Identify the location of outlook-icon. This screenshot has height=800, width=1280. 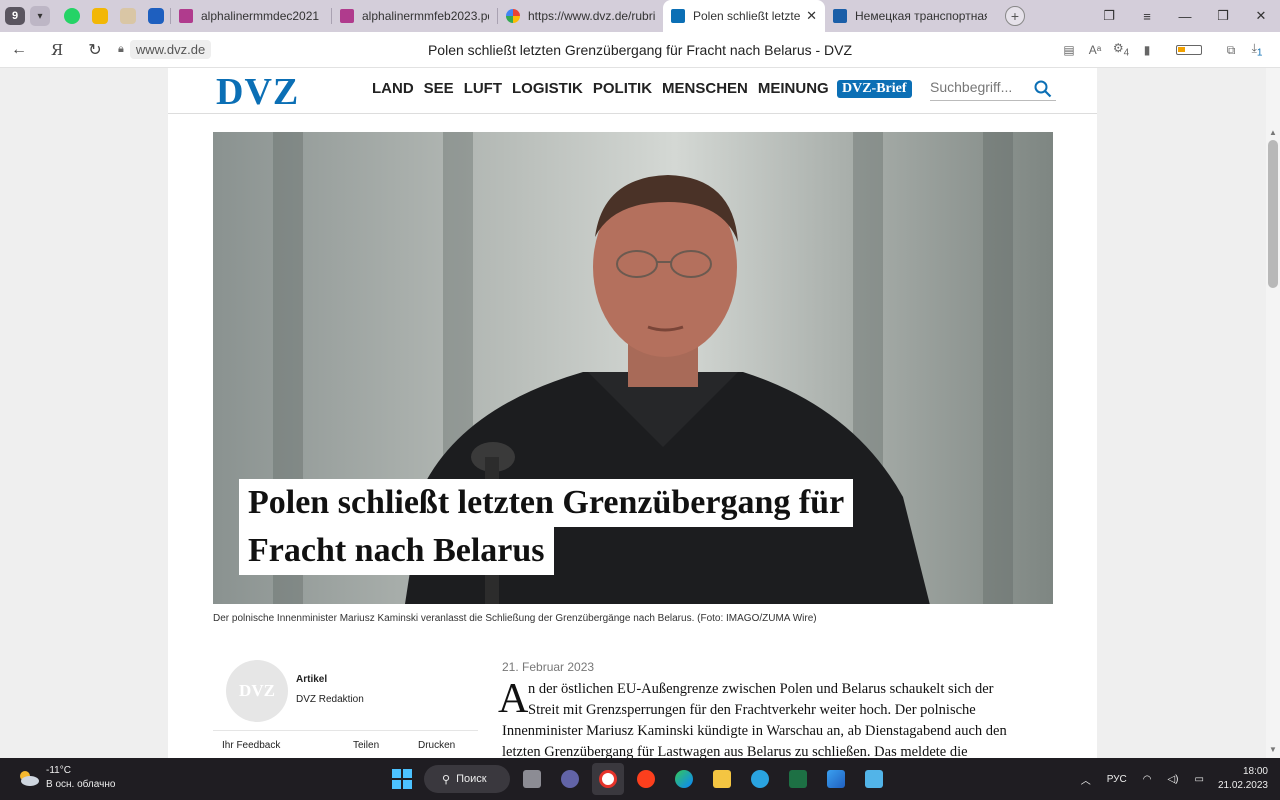
(156, 16).